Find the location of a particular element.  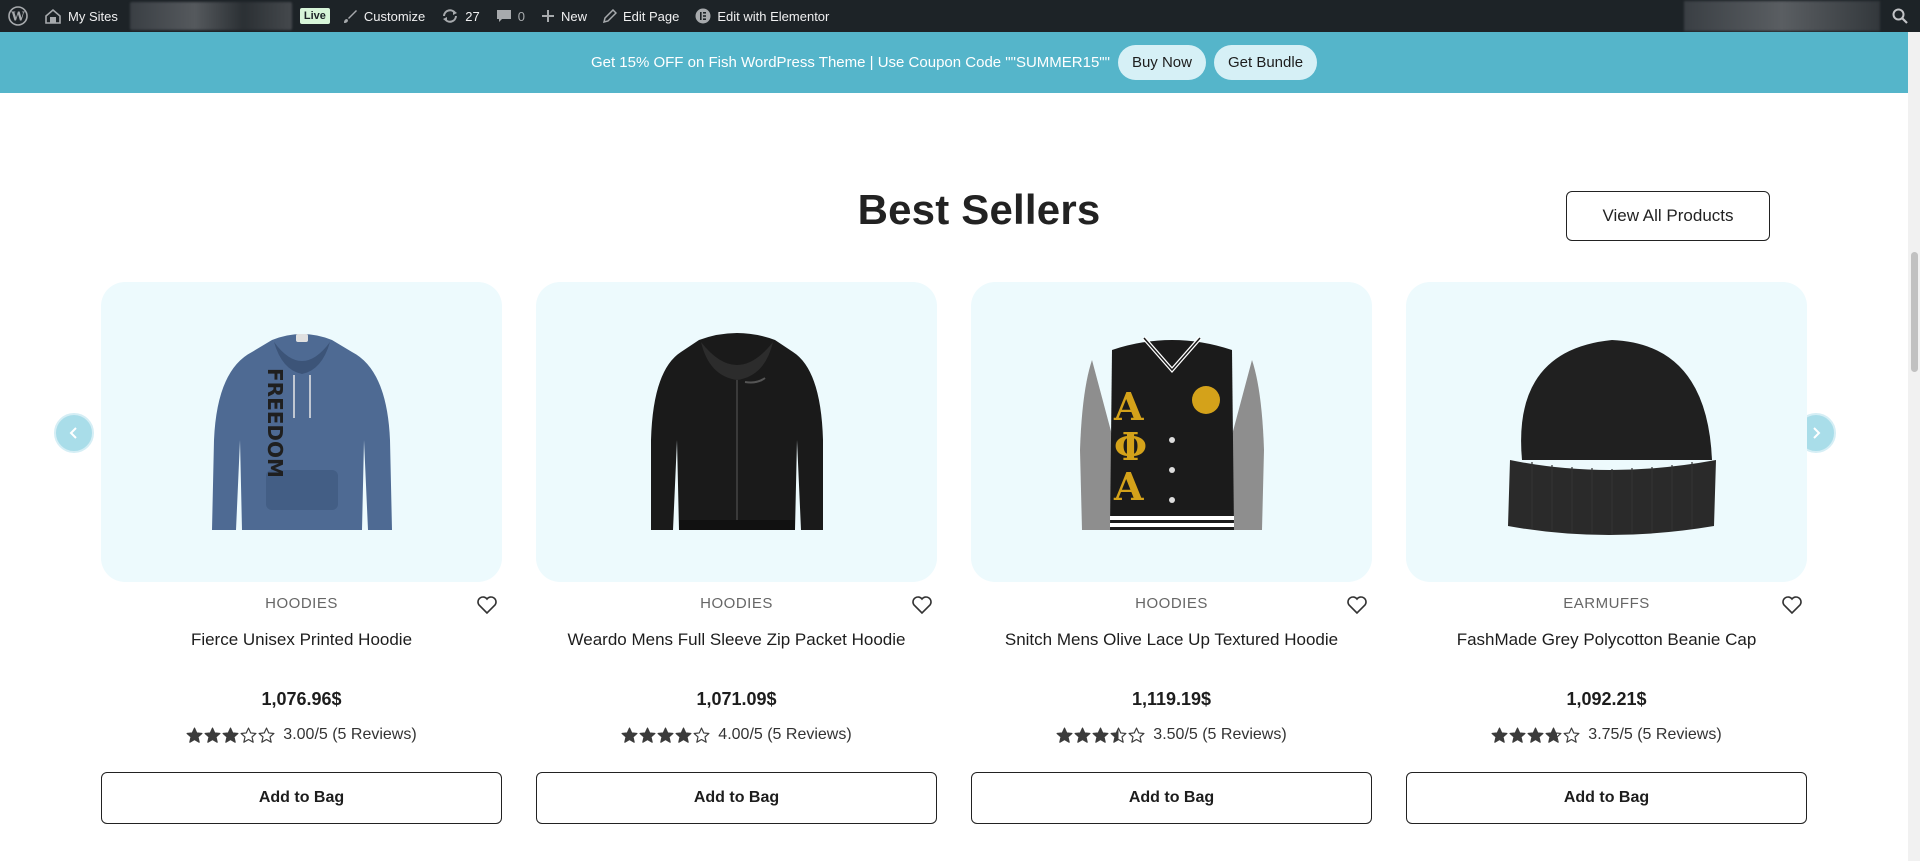

product-image: FREEDOM is located at coordinates (301, 432).